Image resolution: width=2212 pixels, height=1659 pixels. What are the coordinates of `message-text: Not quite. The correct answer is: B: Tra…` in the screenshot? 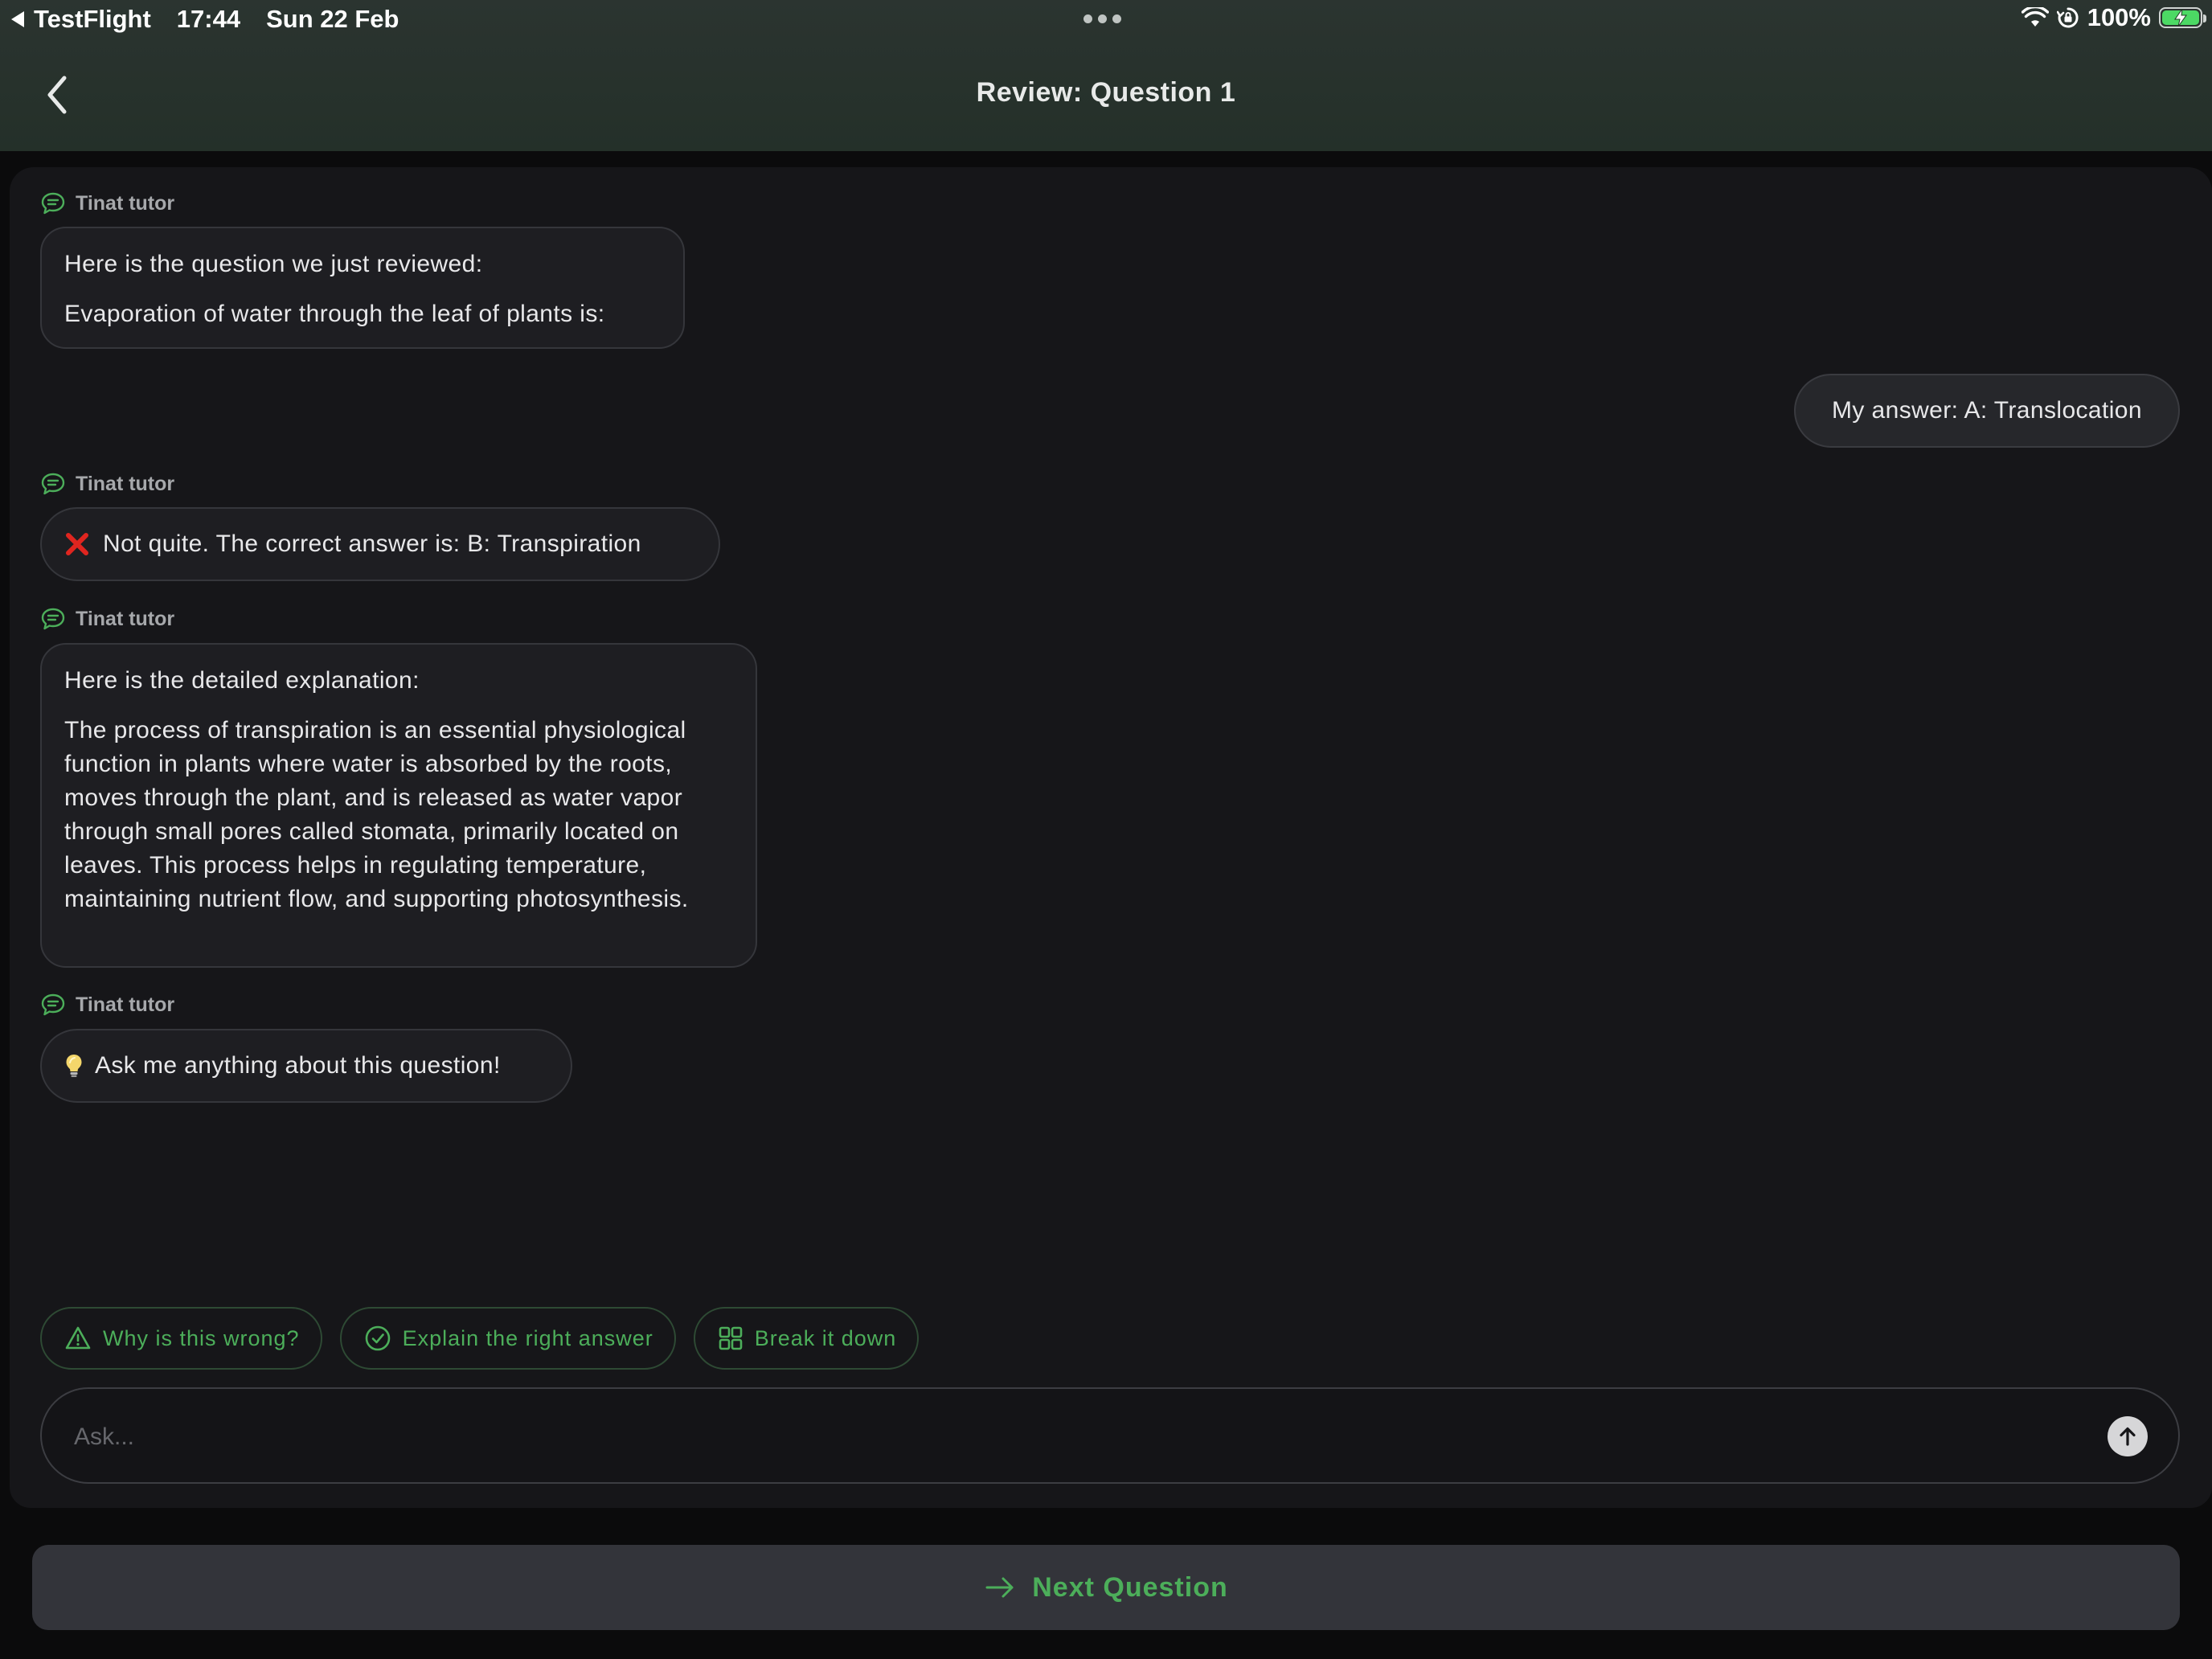 It's located at (372, 543).